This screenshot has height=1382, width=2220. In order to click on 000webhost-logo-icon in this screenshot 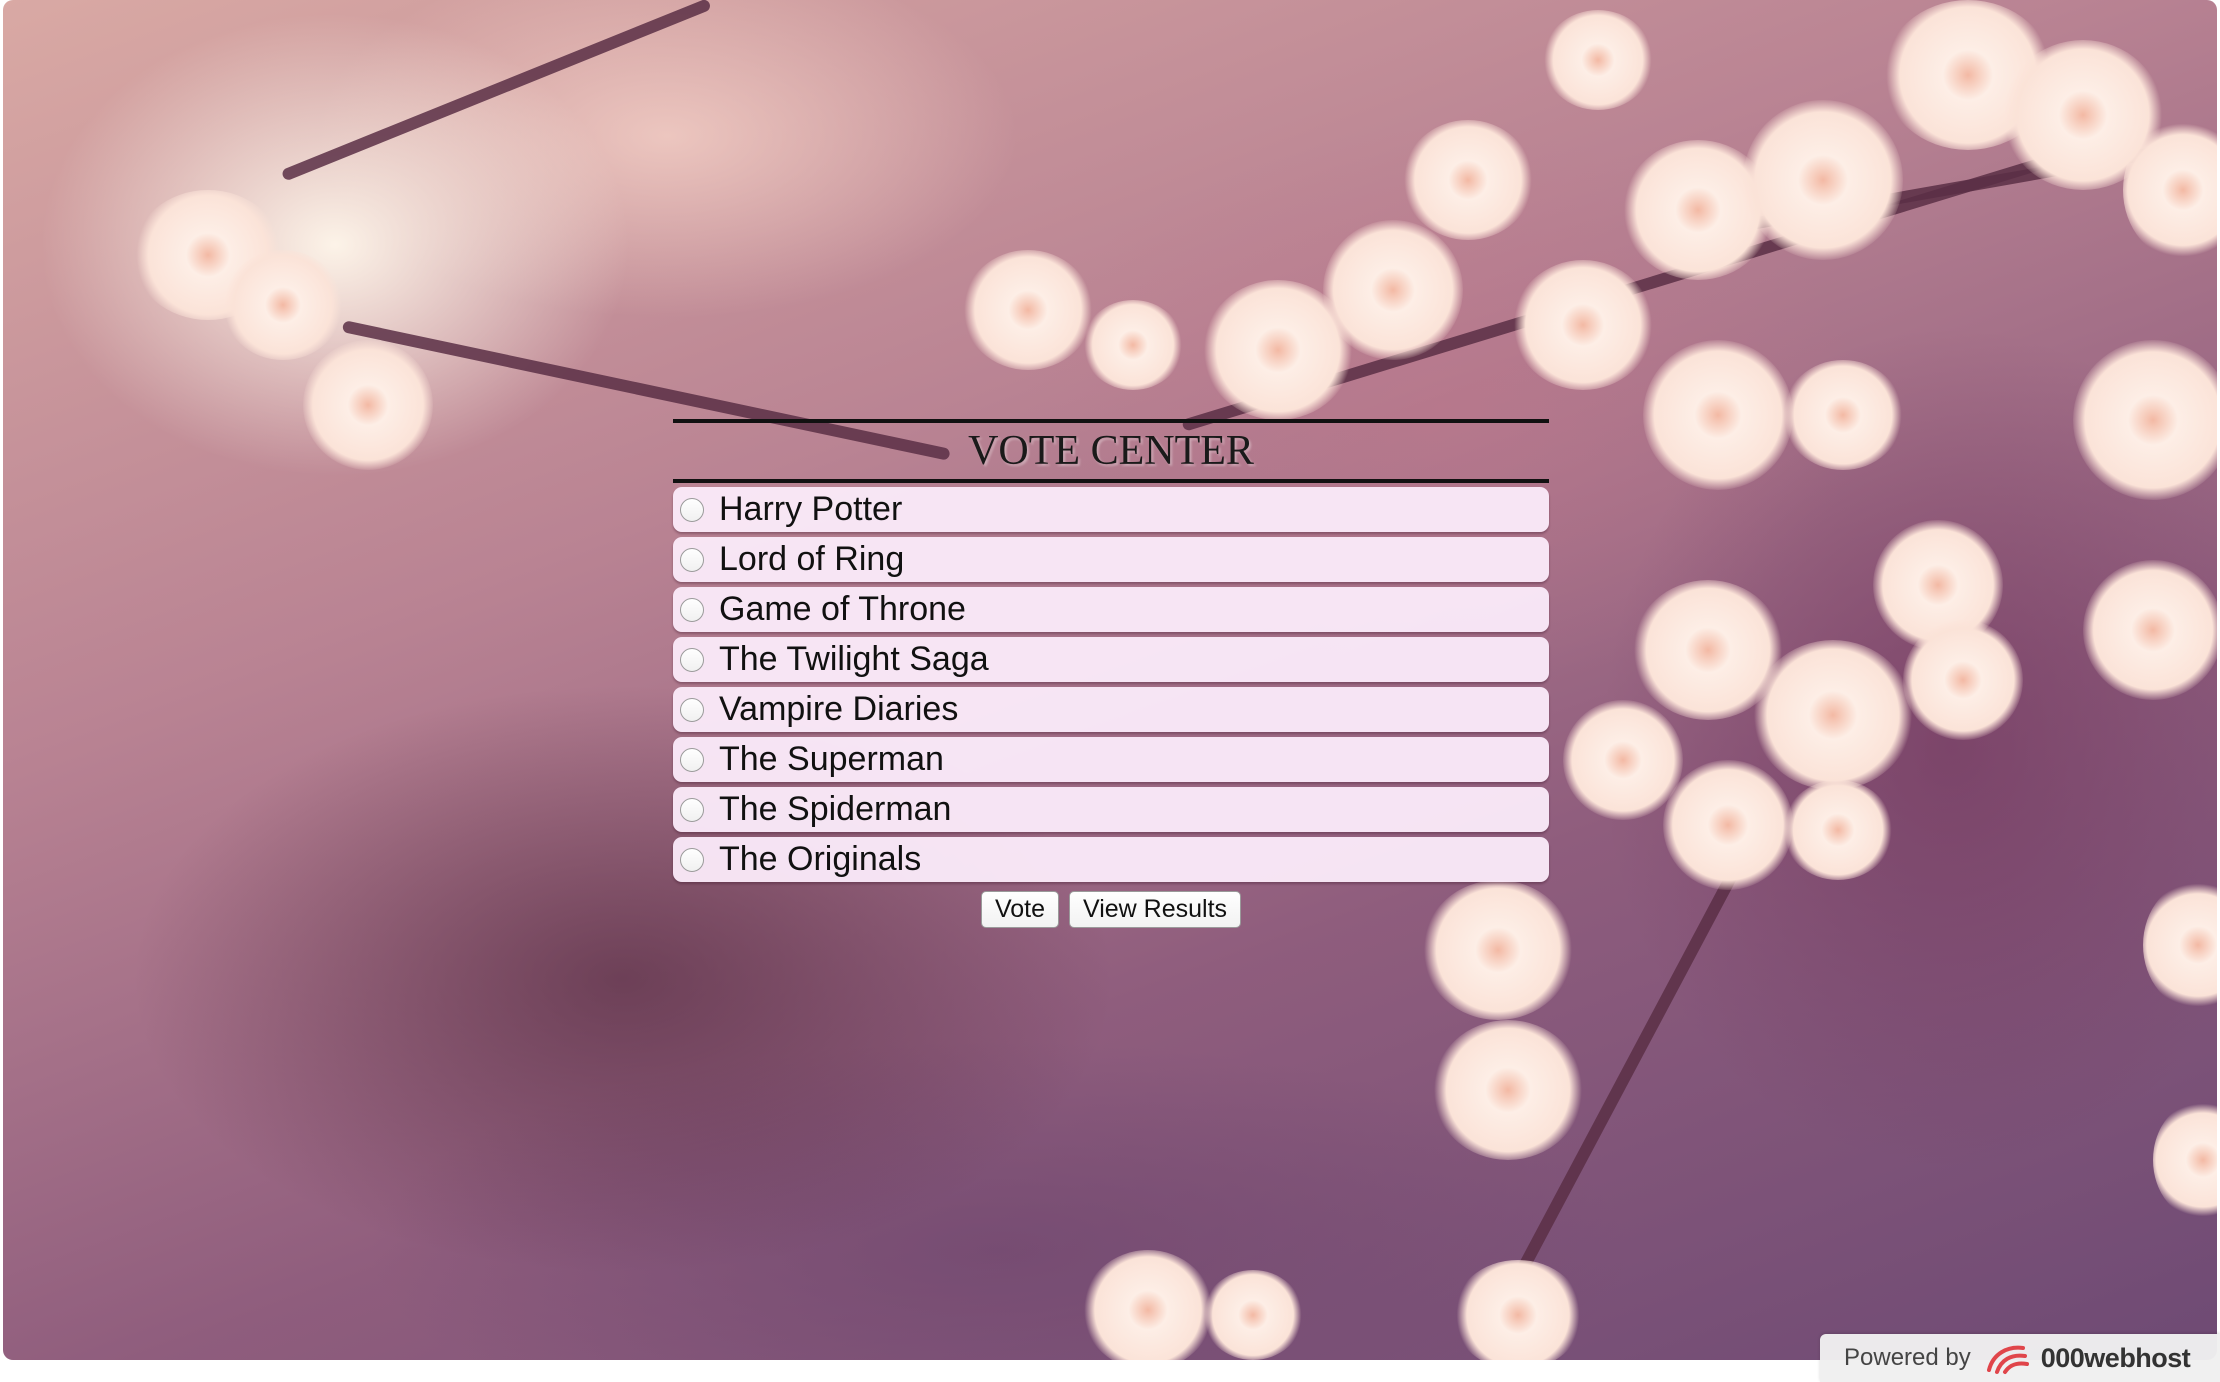, I will do `click(2007, 1359)`.